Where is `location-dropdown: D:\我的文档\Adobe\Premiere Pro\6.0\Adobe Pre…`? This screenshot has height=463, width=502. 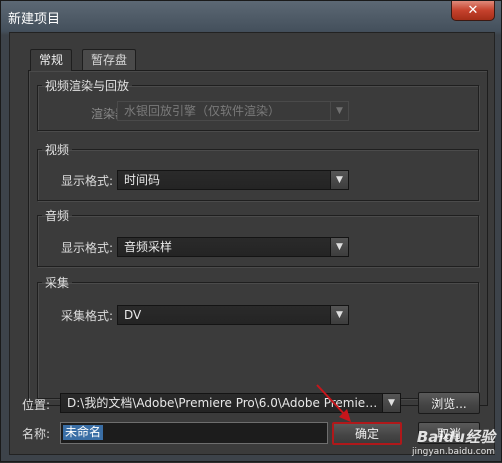
location-dropdown: D:\我的文档\Adobe\Premiere Pro\6.0\Adobe Pre… is located at coordinates (230, 403).